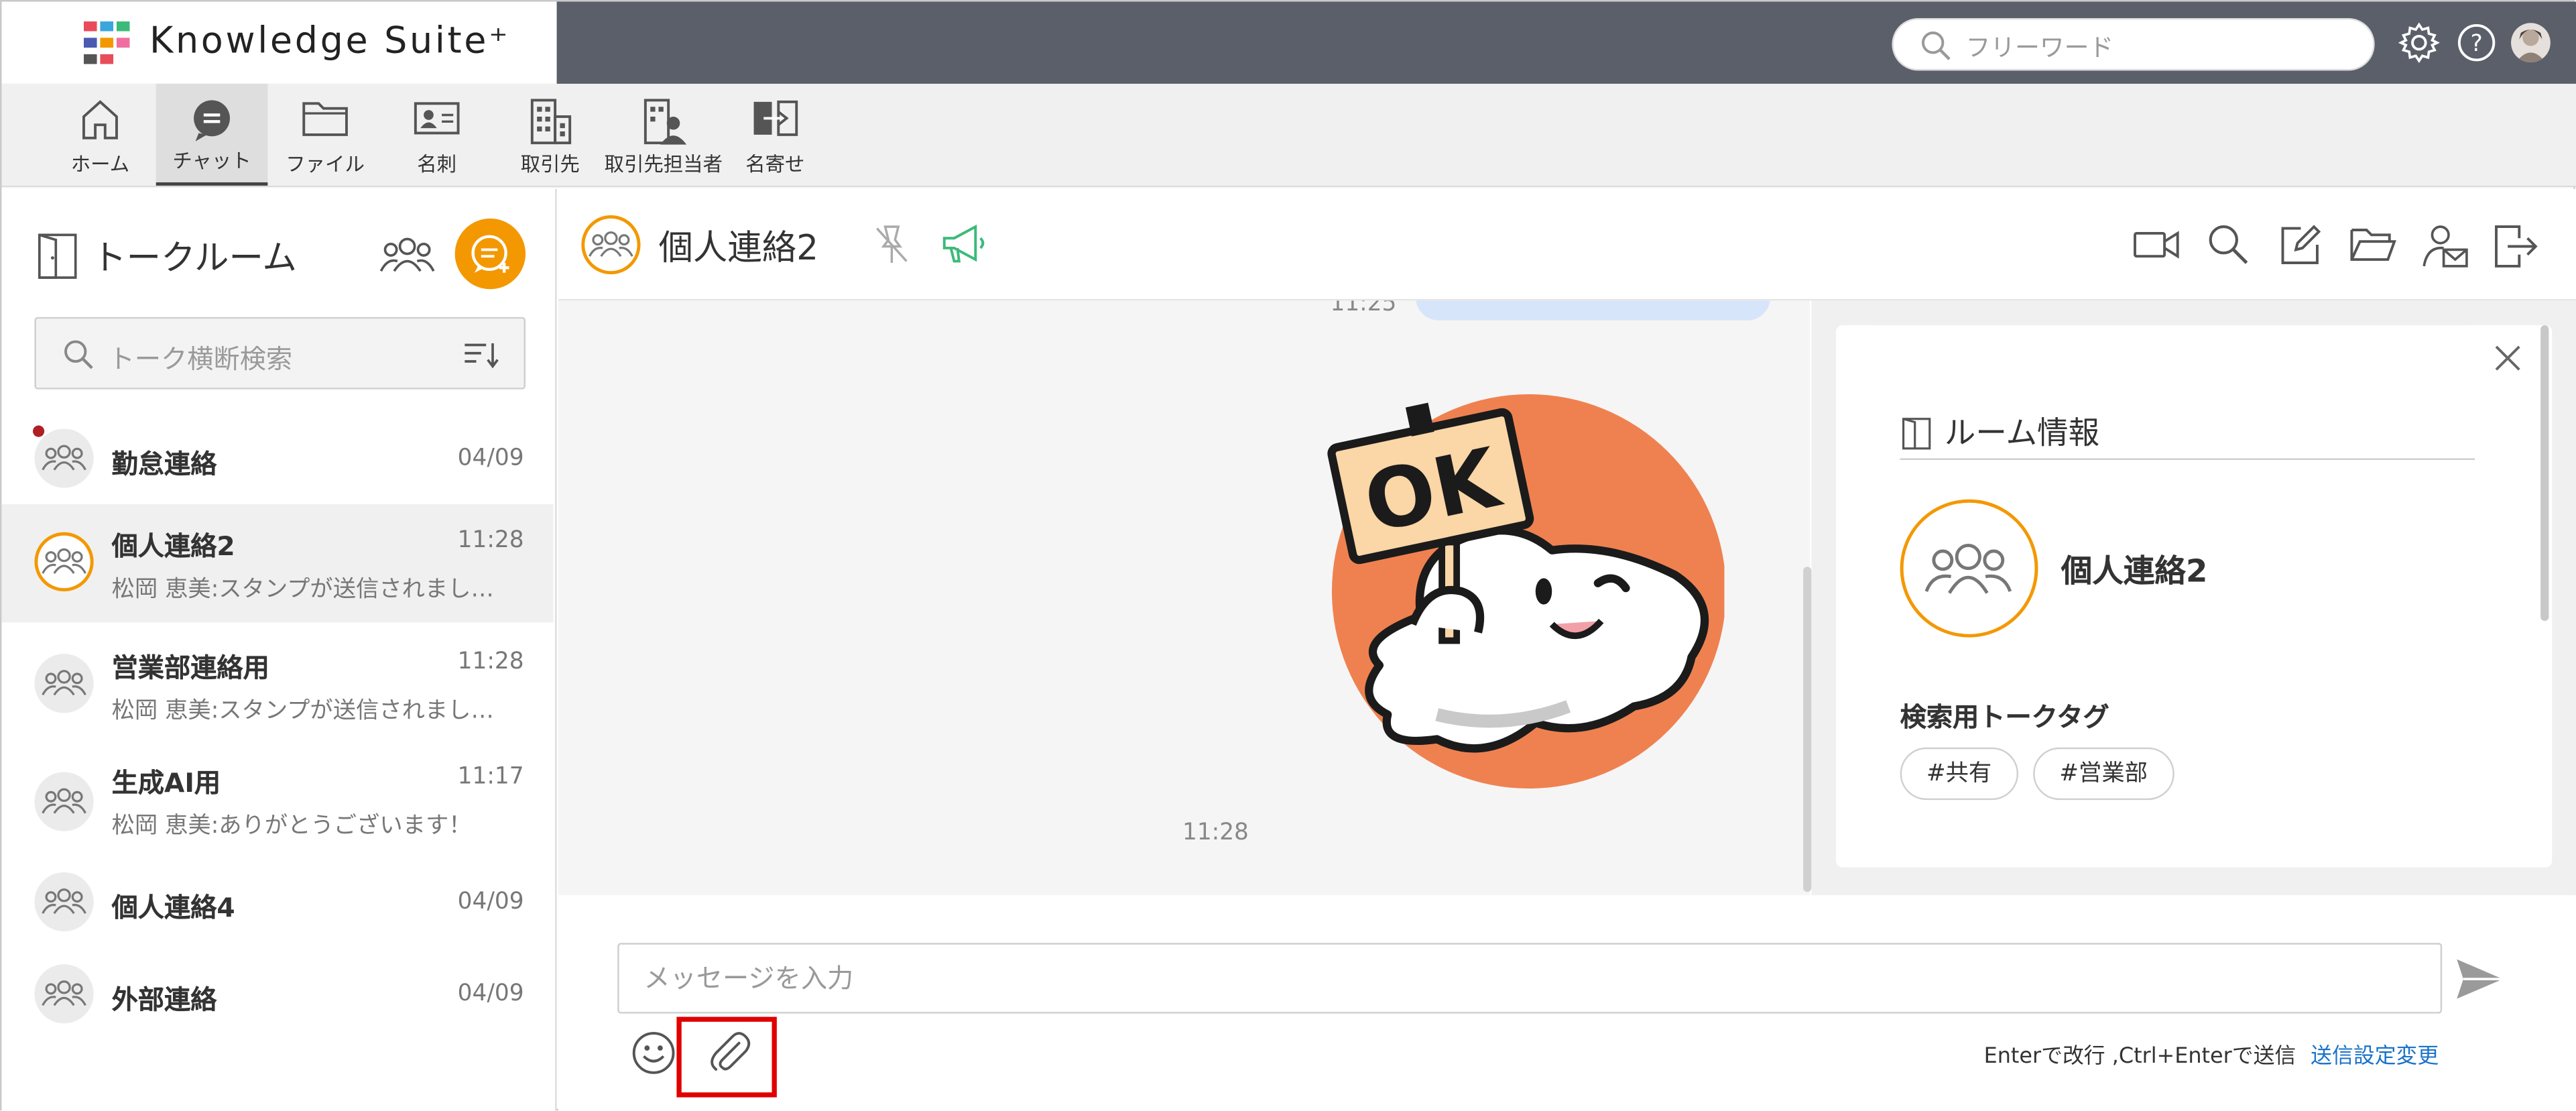 The height and width of the screenshot is (1111, 2576). Describe the element at coordinates (2445, 247) in the screenshot. I see `member-mail-icon` at that location.